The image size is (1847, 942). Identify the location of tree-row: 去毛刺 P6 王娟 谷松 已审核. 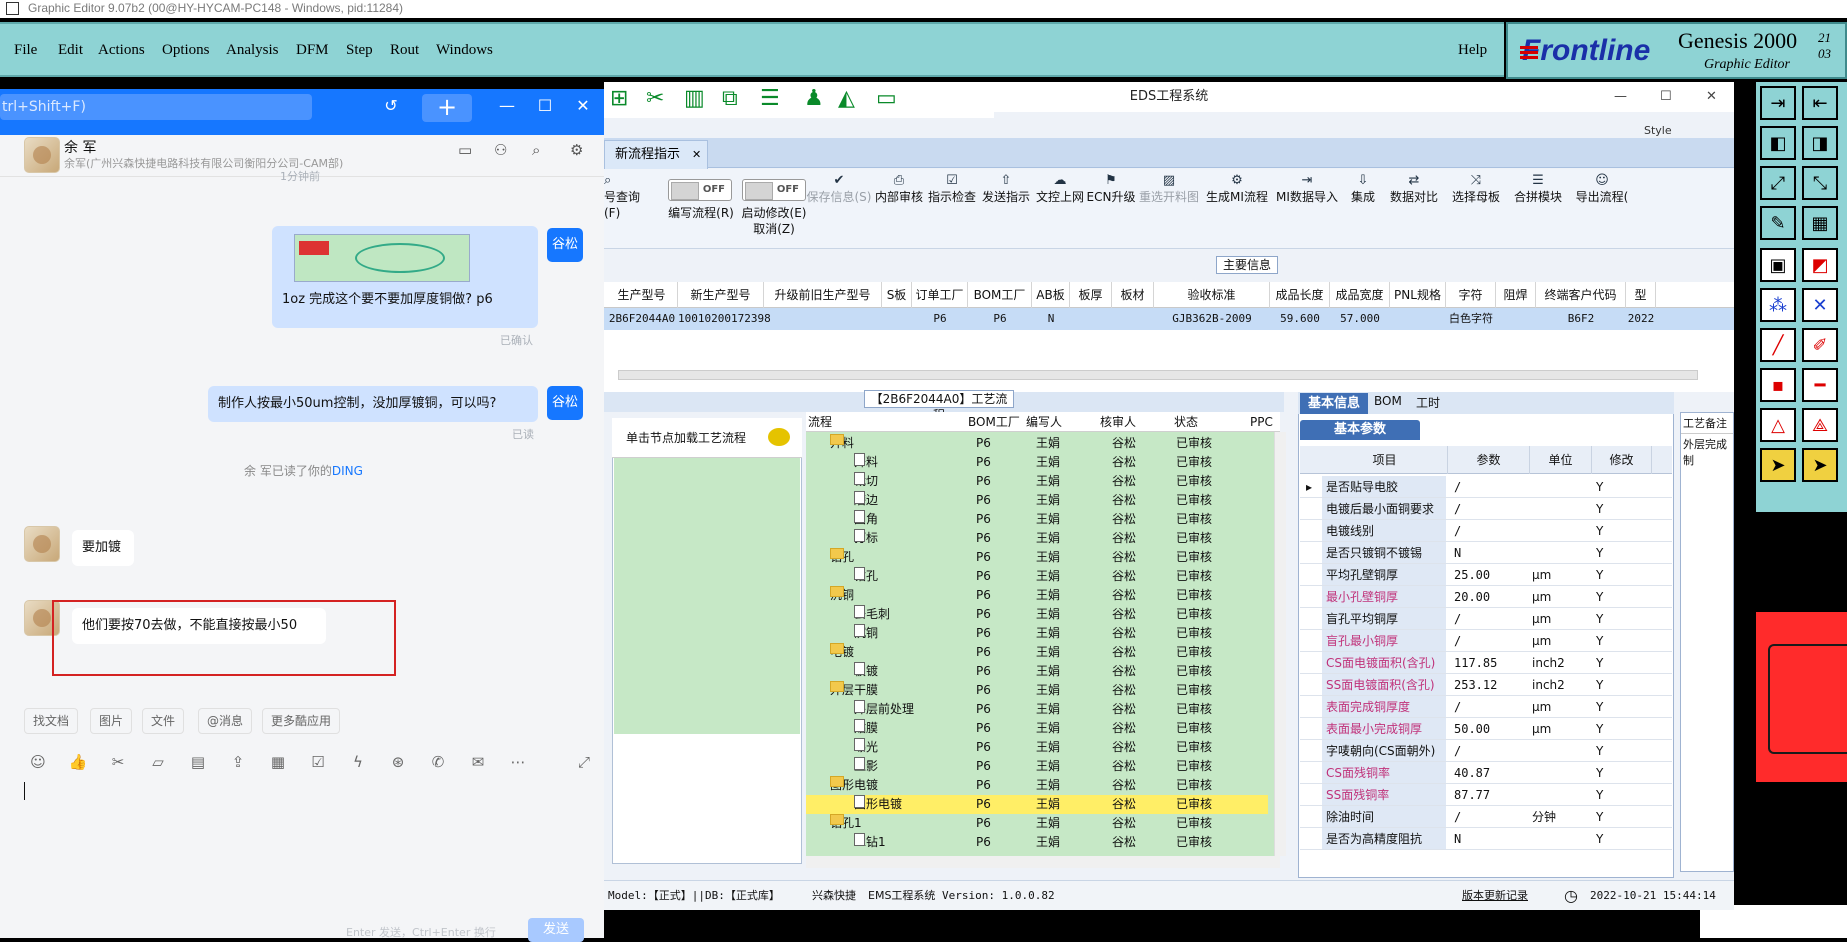
(1037, 614).